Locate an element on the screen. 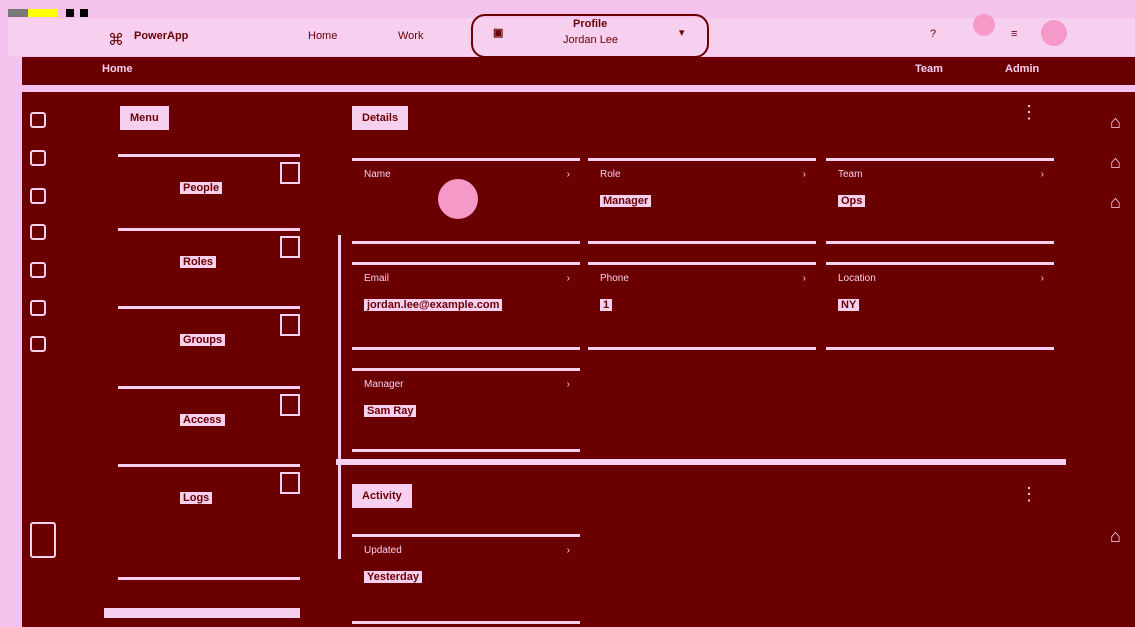  card-key: Updated is located at coordinates (383, 550).